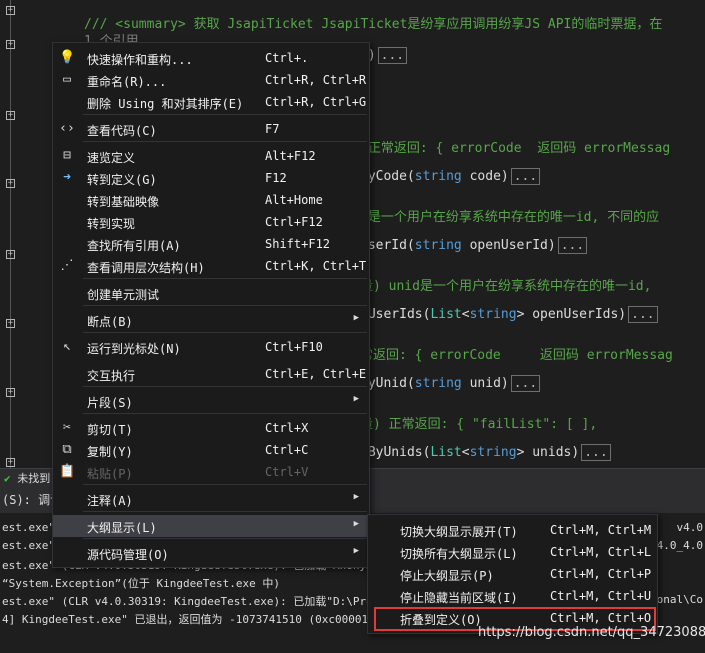 Image resolution: width=705 pixels, height=653 pixels. I want to click on code-line: 量) unid是一个用户在纷享系统中存在的唯一id,, so click(505, 284).